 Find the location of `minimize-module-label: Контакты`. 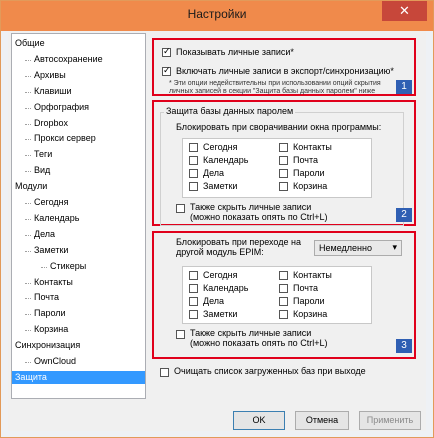

minimize-module-label: Контакты is located at coordinates (312, 147).